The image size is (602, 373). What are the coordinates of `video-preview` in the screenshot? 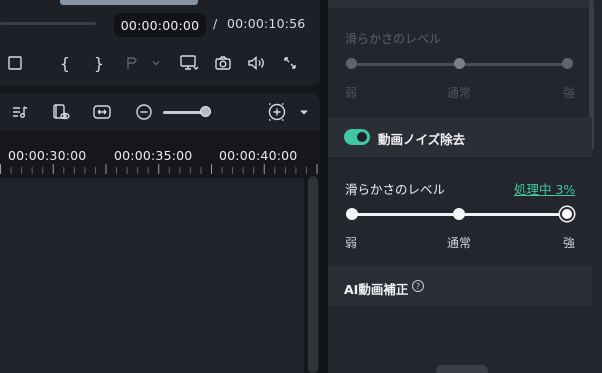 It's located at (129, 2).